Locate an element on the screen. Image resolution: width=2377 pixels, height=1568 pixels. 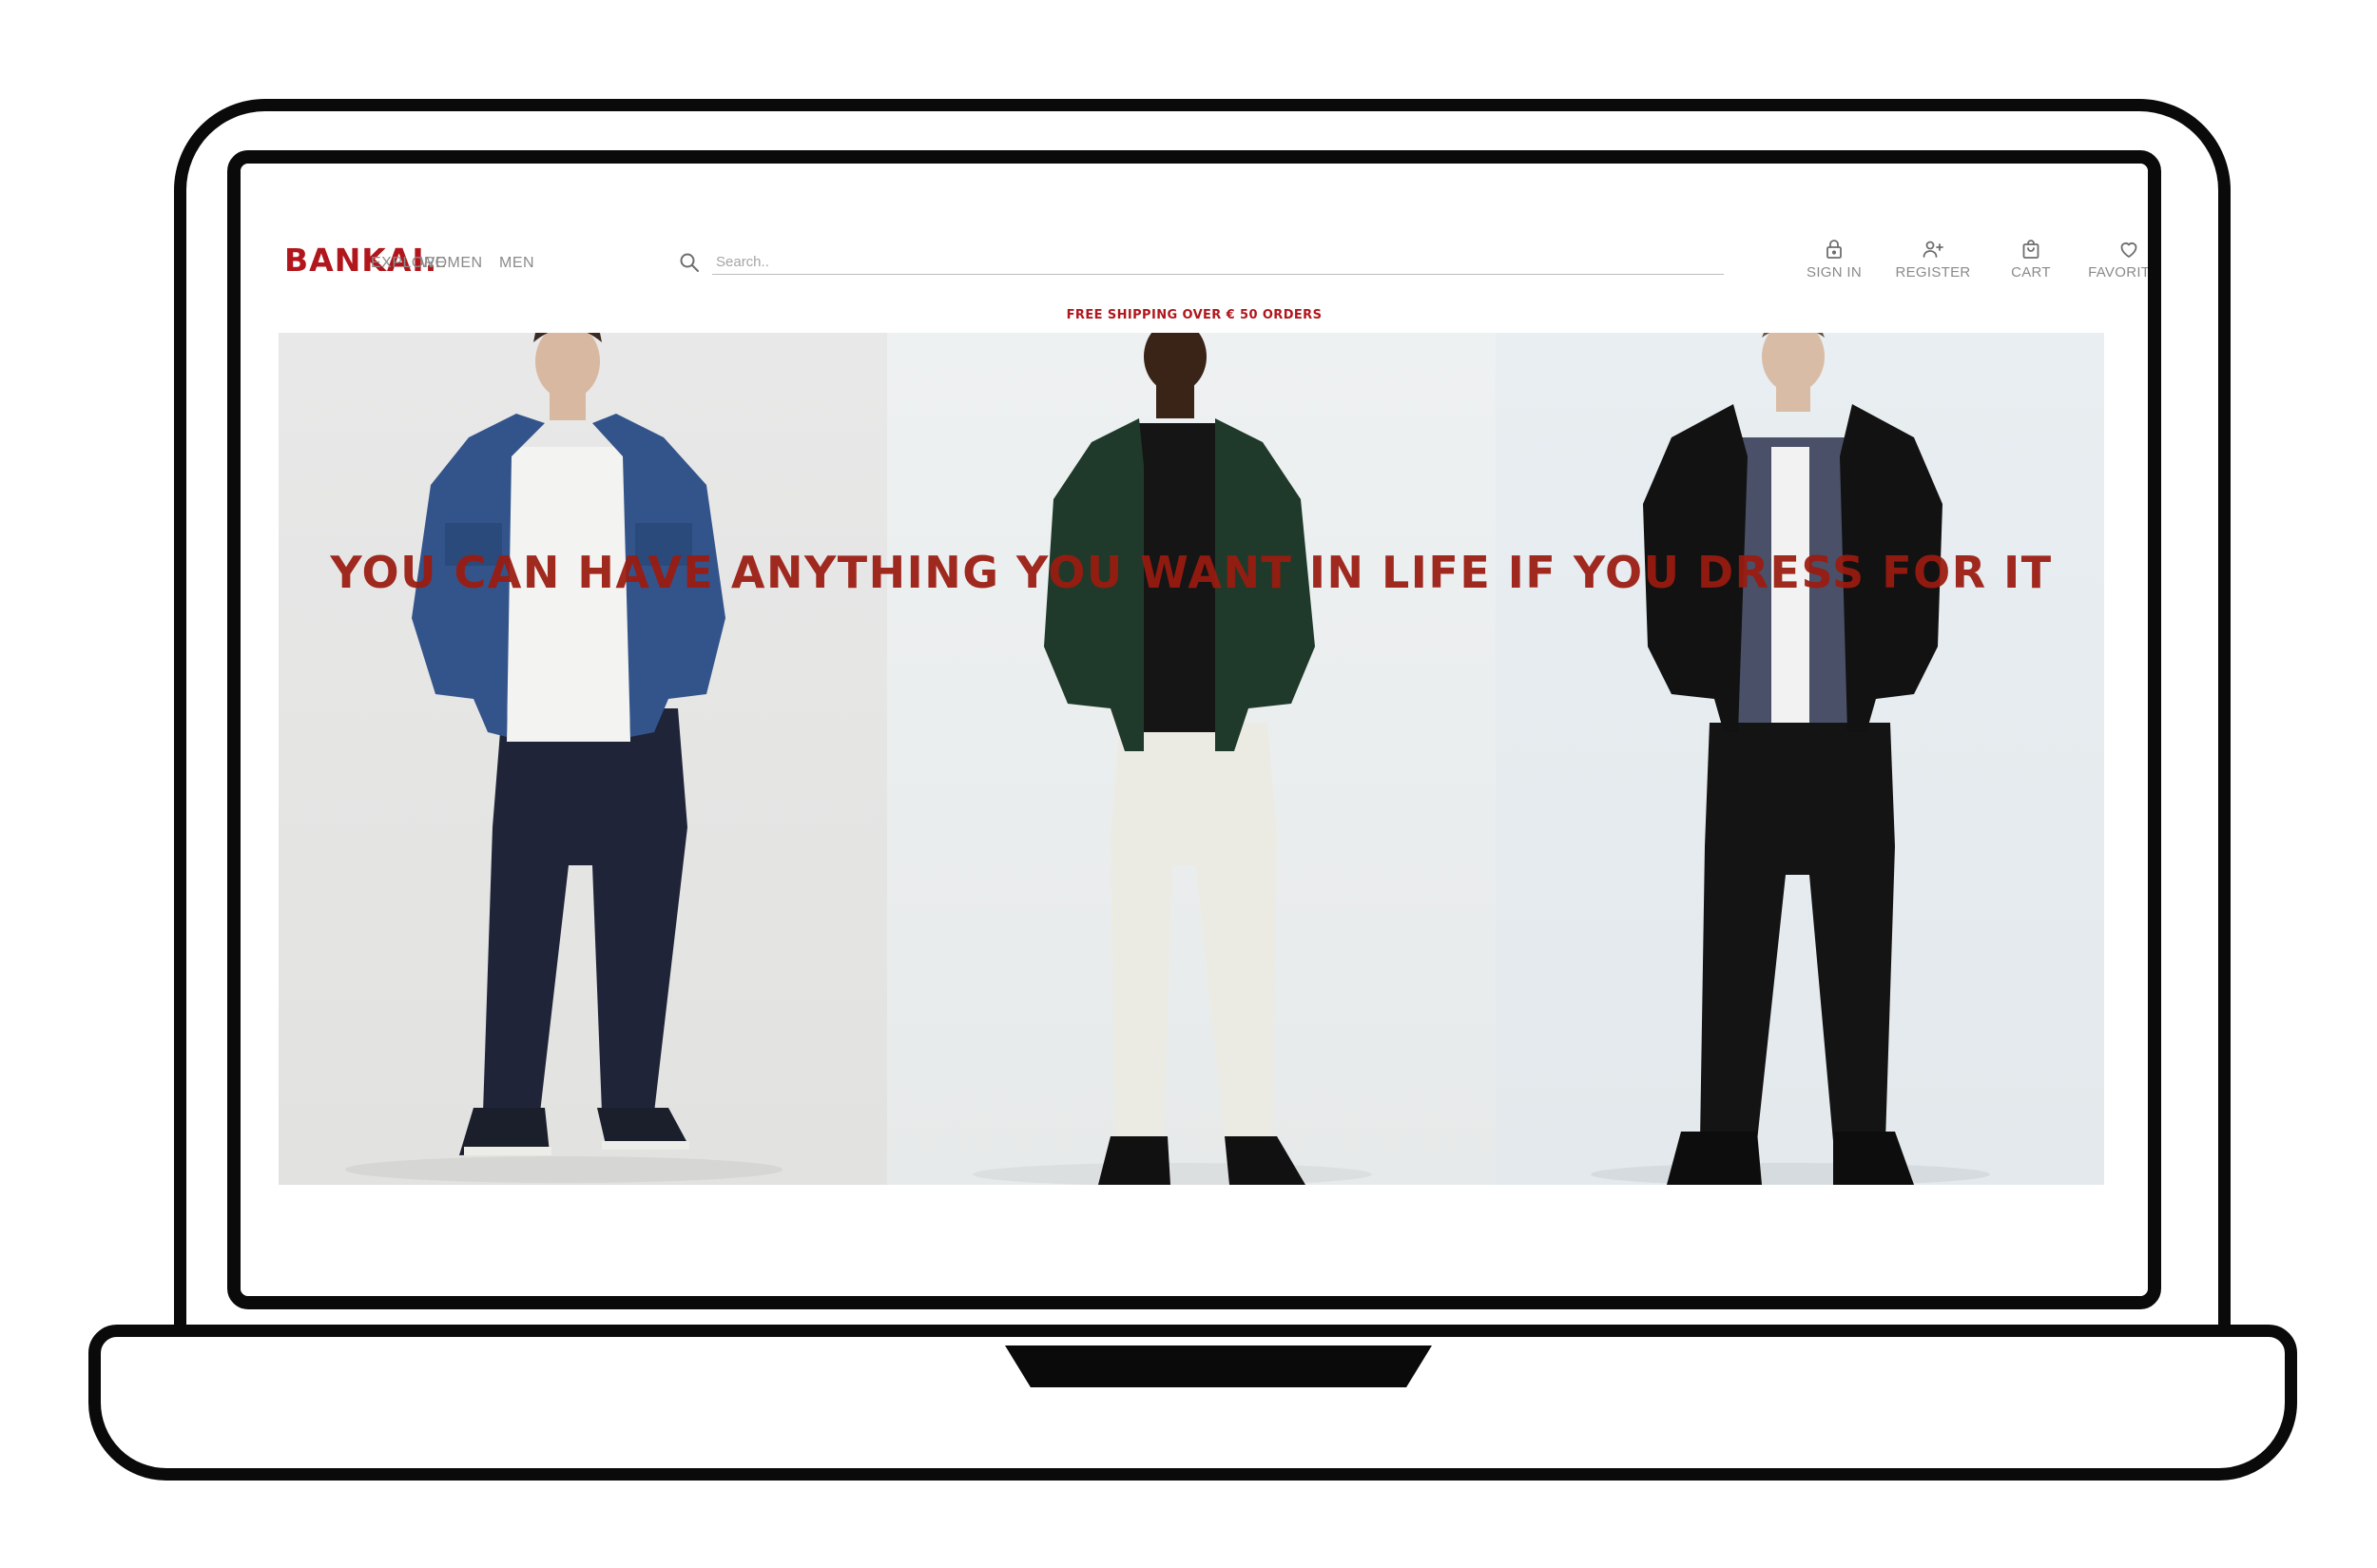
hero-image-green-jacket is located at coordinates (1191, 759).